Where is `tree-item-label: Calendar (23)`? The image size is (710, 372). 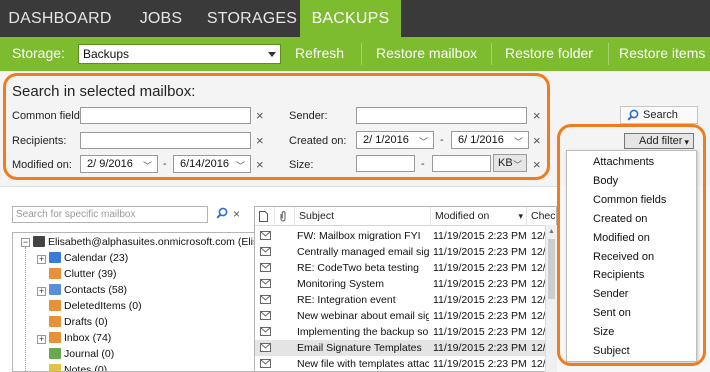 tree-item-label: Calendar (23) is located at coordinates (96, 258).